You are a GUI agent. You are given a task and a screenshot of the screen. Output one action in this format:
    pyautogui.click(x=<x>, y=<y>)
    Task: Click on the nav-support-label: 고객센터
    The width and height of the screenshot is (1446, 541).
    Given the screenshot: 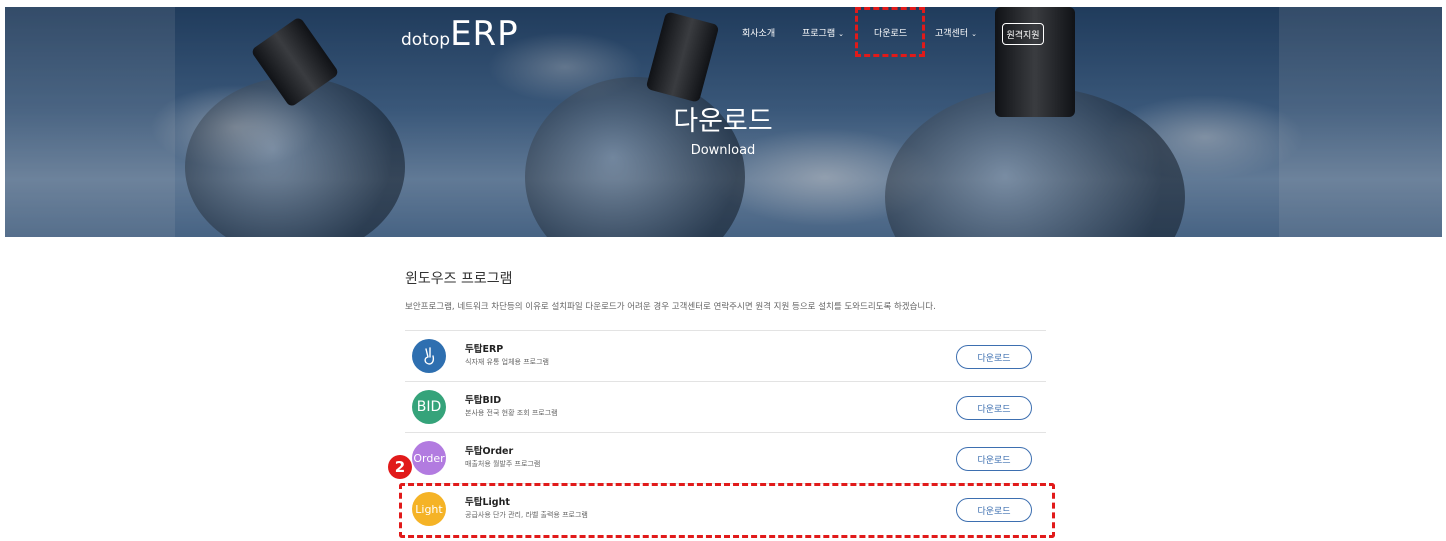 What is the action you would take?
    pyautogui.click(x=952, y=34)
    